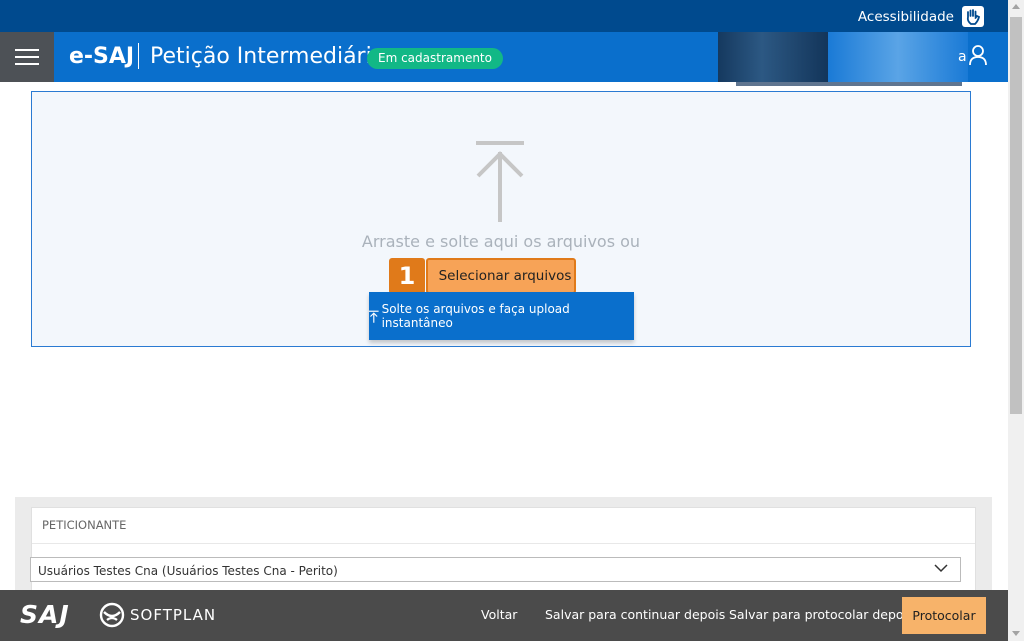  What do you see at coordinates (821, 614) in the screenshot?
I see `save-file-later-button: Salvar para protocolar depois` at bounding box center [821, 614].